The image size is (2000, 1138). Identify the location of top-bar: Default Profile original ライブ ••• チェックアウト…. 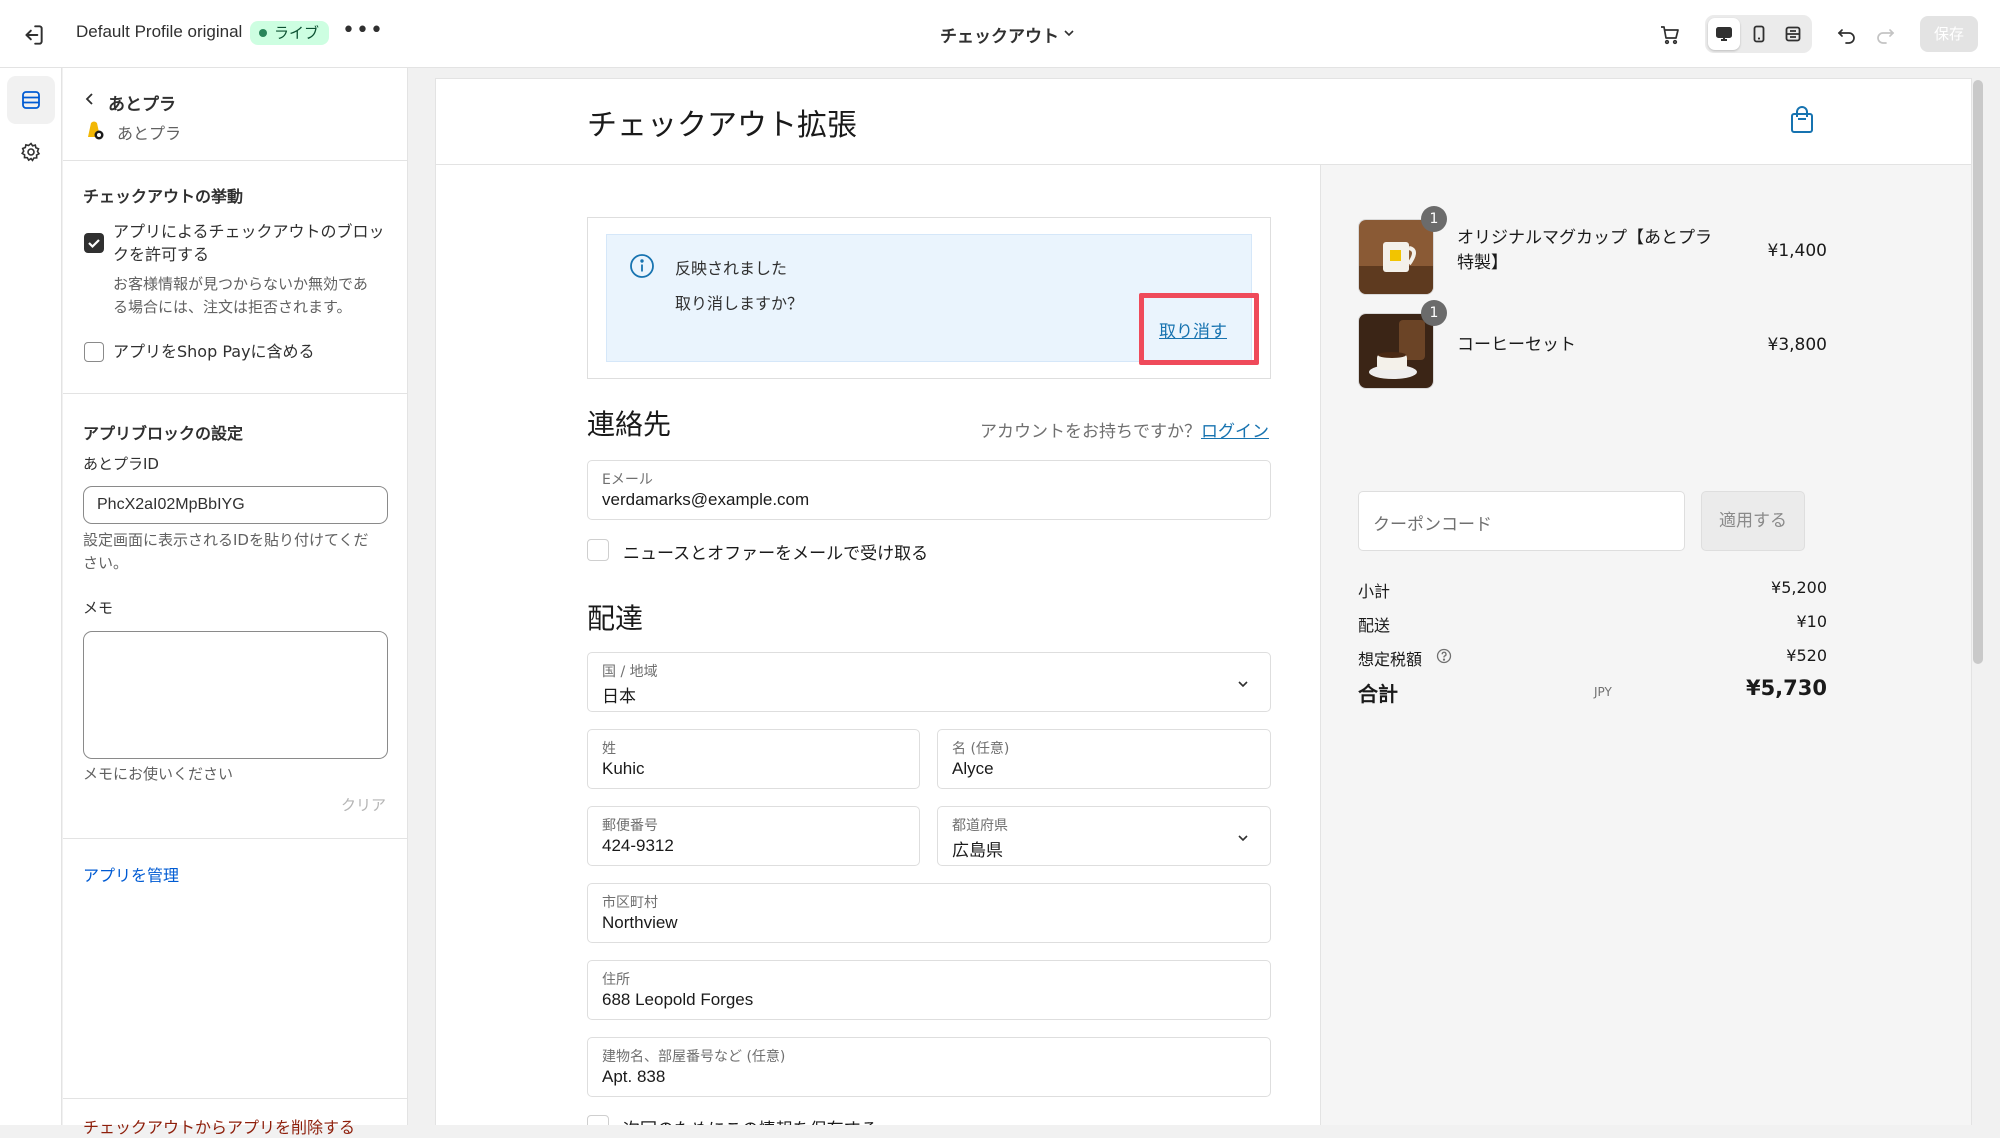
(1000, 34).